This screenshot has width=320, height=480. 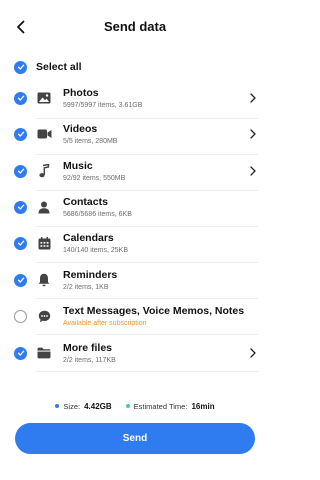 I want to click on contacts-checkbox, so click(x=20, y=207).